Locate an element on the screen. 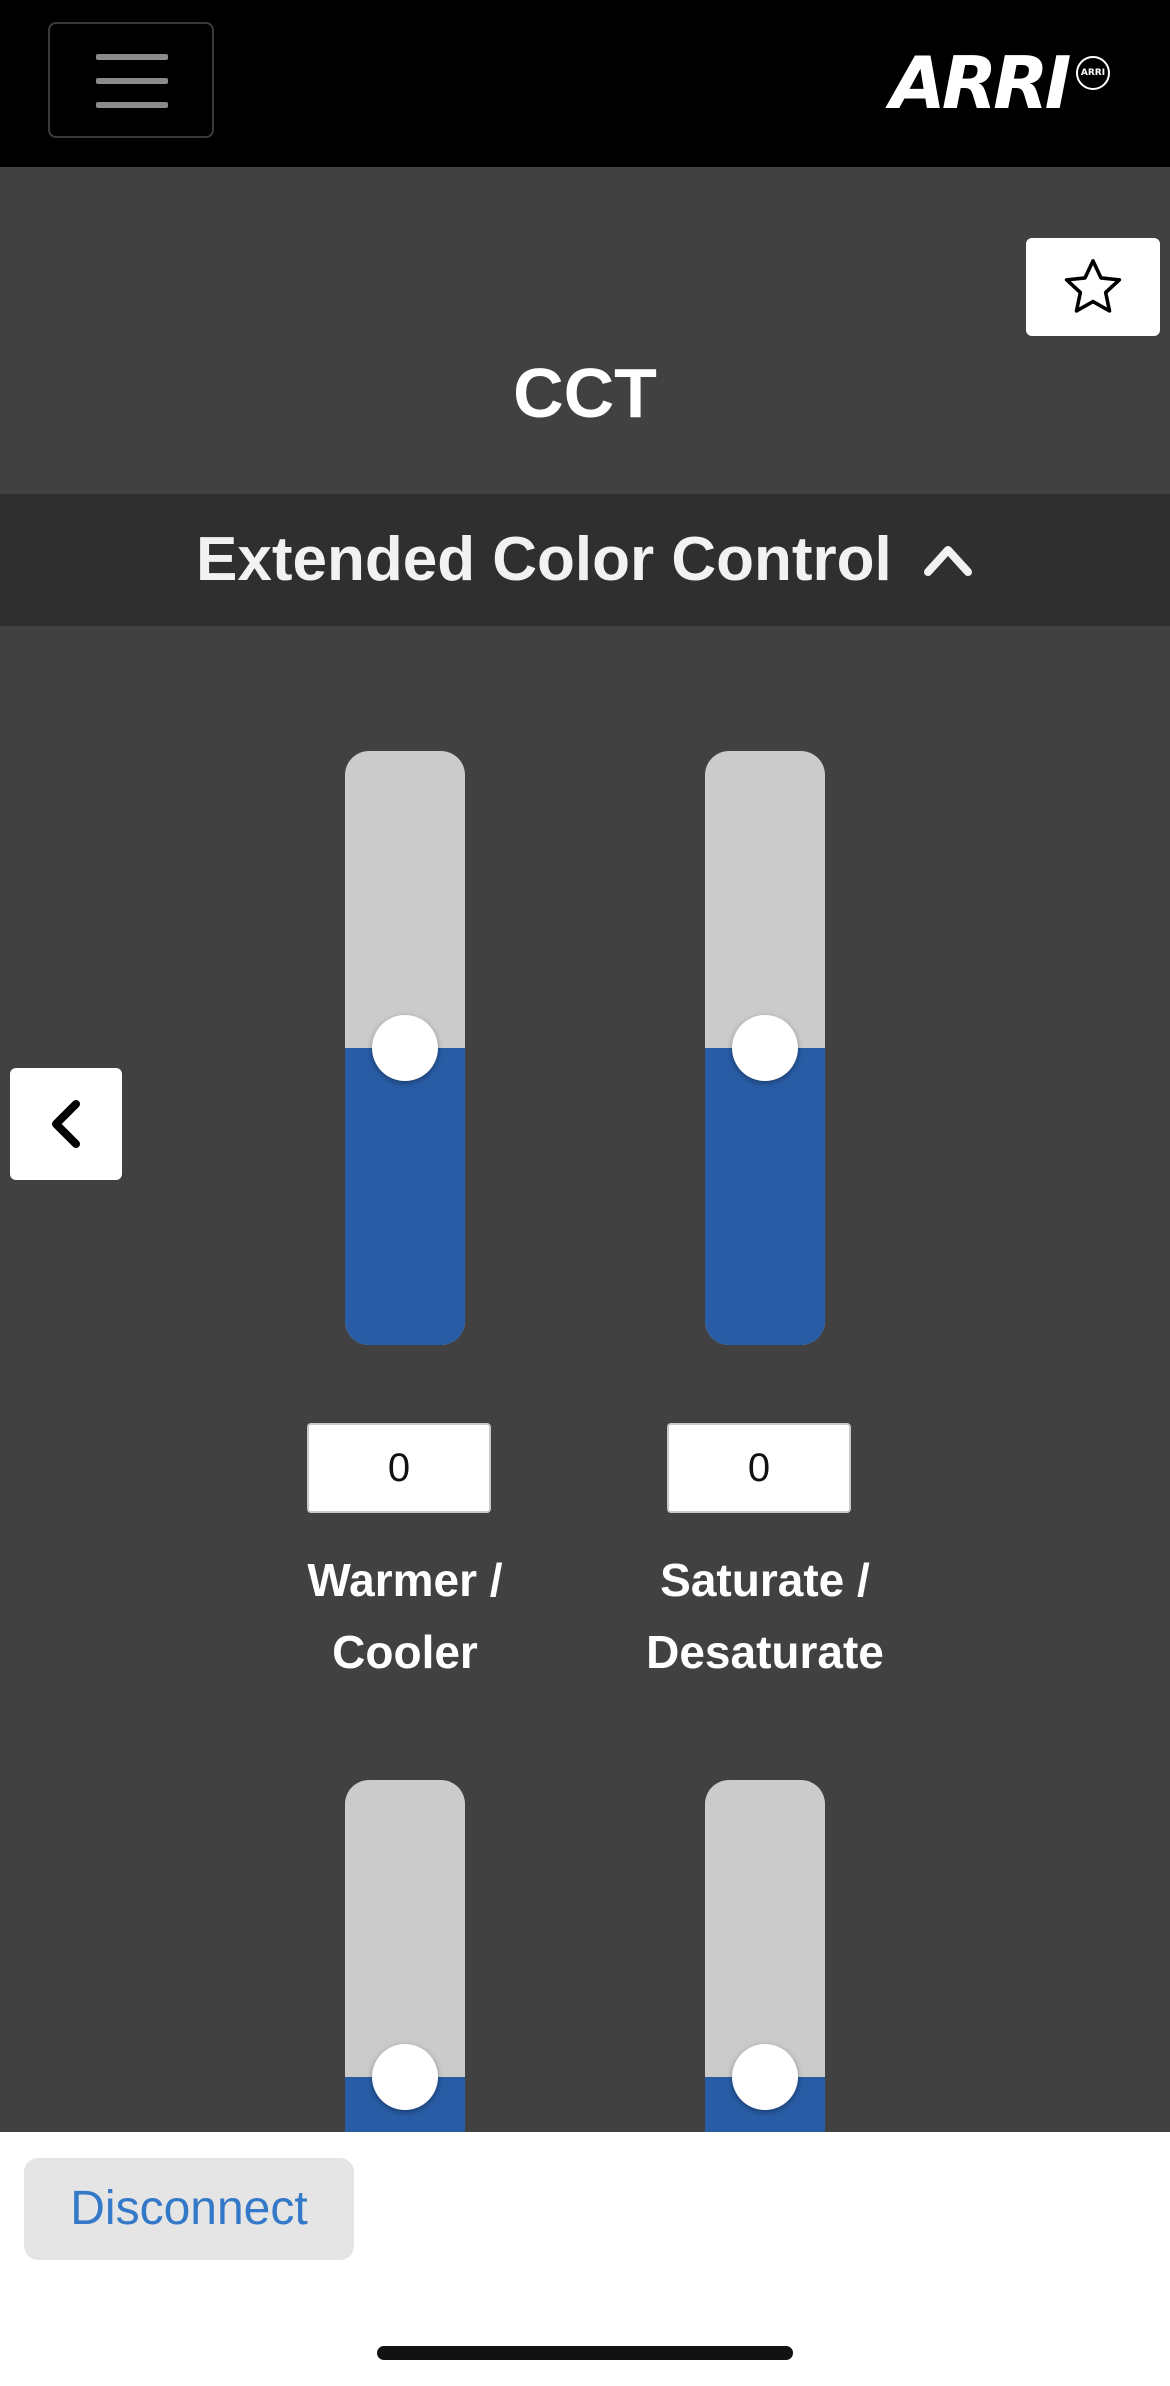 Image resolution: width=1170 pixels, height=2386 pixels. chevron-up-icon is located at coordinates (948, 561).